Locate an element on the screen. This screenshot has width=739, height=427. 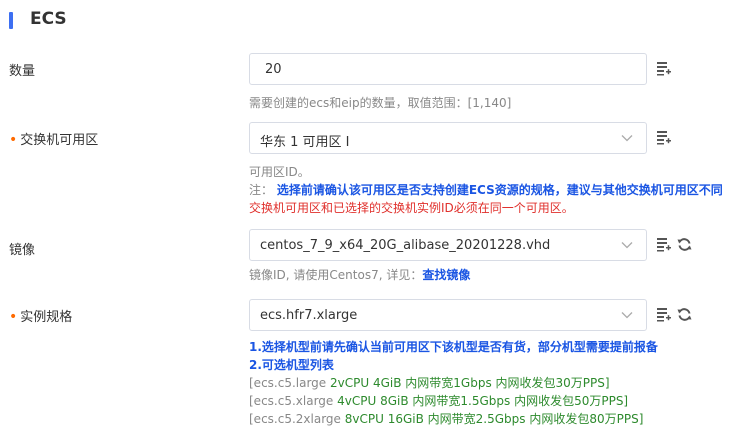
spec-note-2: 2.可选机型列表 is located at coordinates (291, 365).